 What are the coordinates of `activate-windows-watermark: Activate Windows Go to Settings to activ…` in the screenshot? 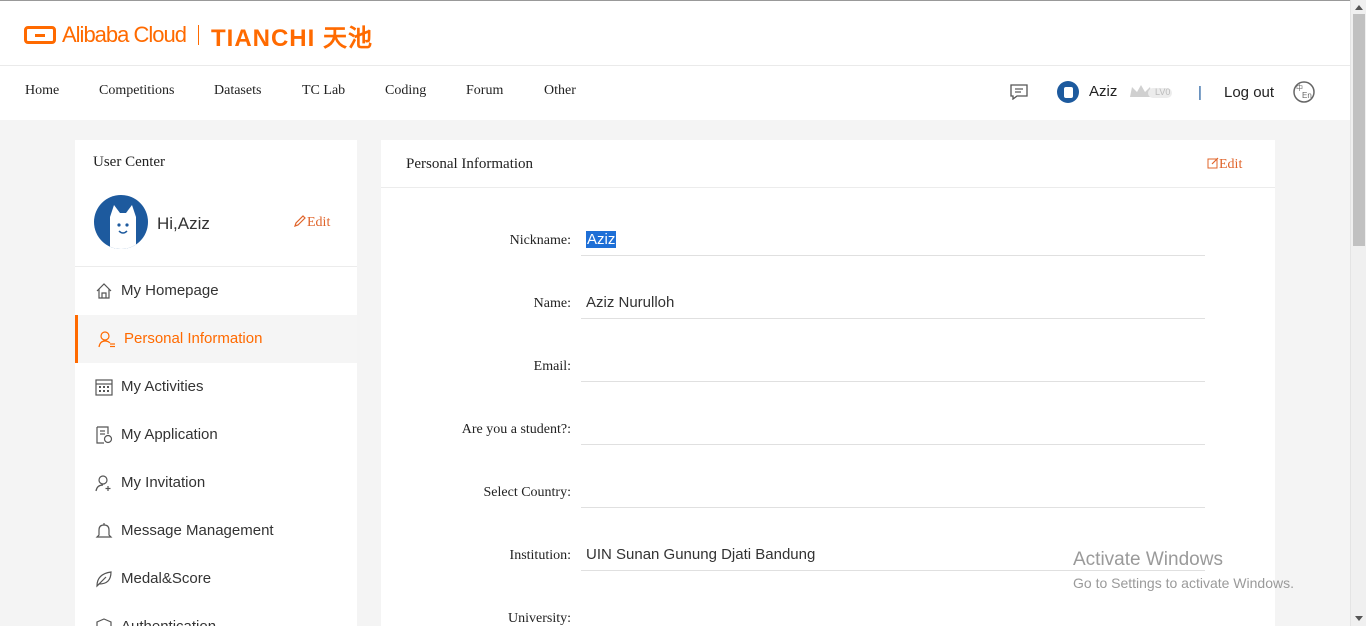 It's located at (1183, 570).